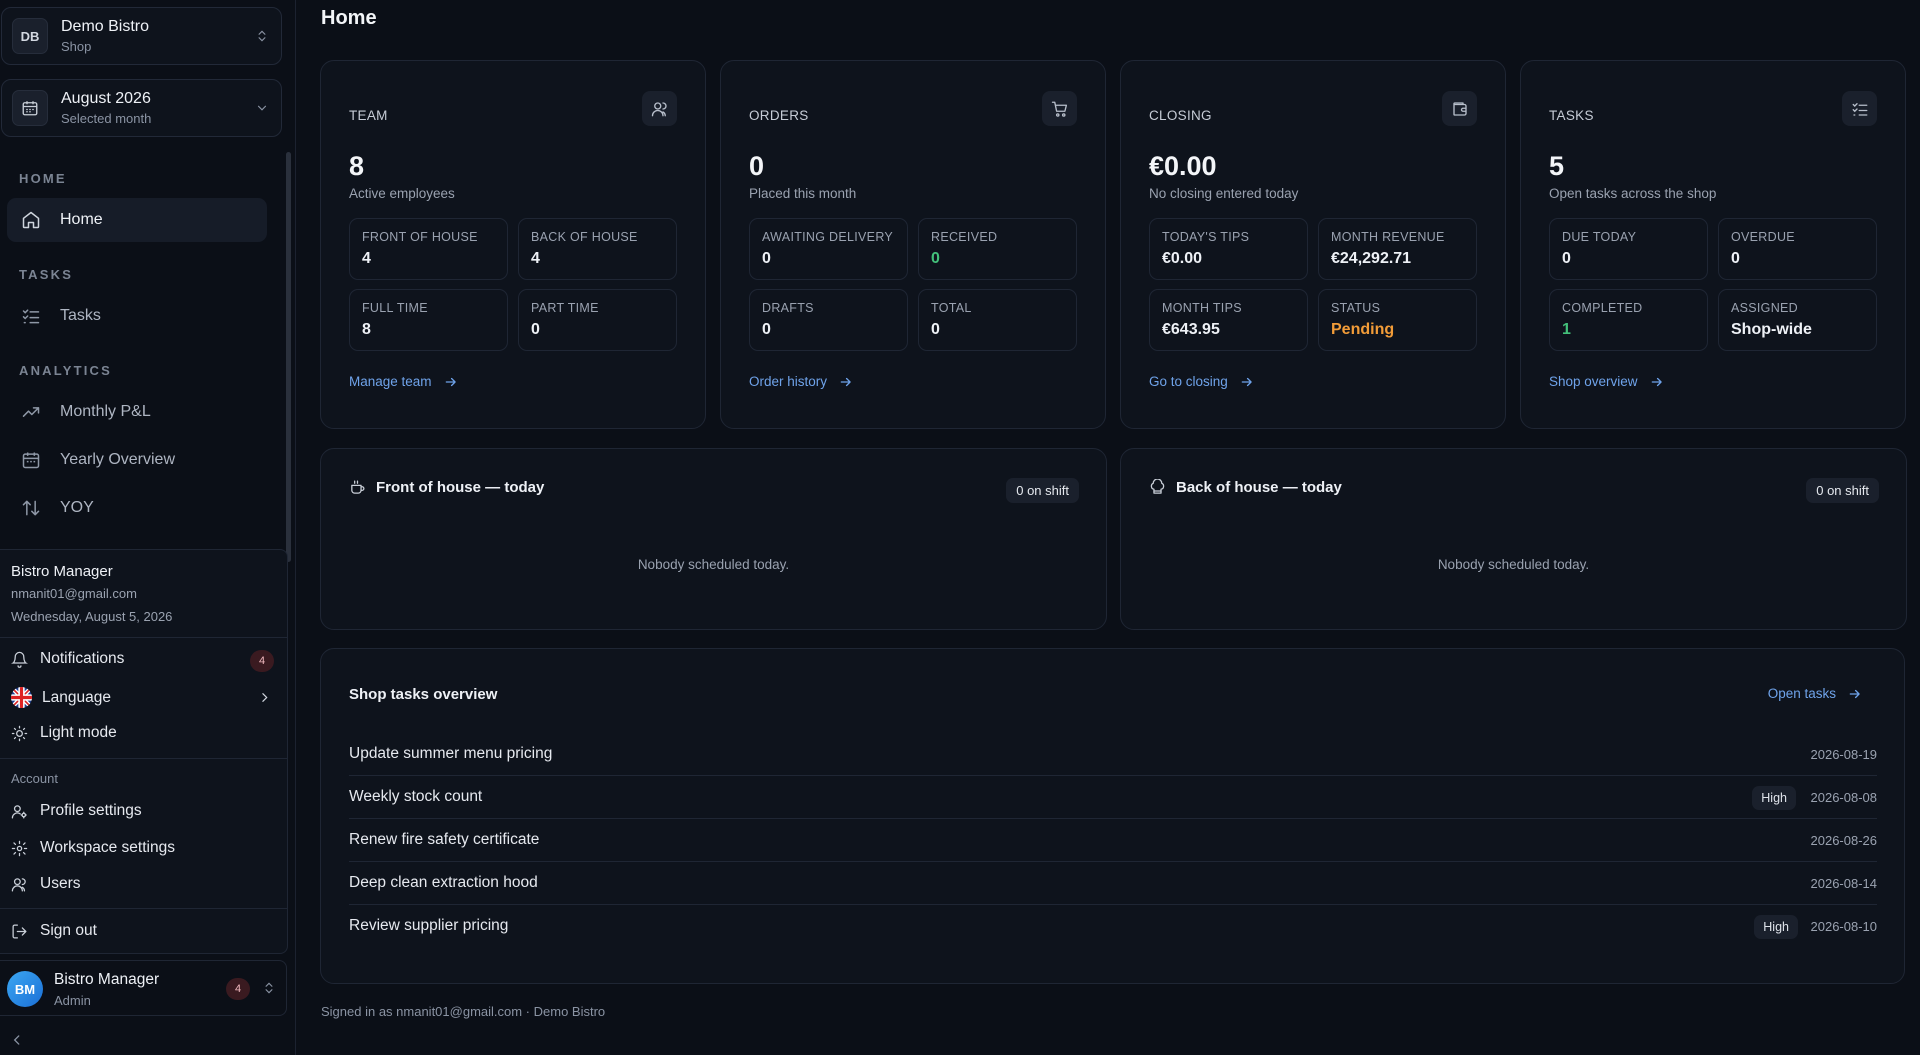 Image resolution: width=1920 pixels, height=1055 pixels. Describe the element at coordinates (443, 882) in the screenshot. I see `task-name: Deep clean extraction hood` at that location.